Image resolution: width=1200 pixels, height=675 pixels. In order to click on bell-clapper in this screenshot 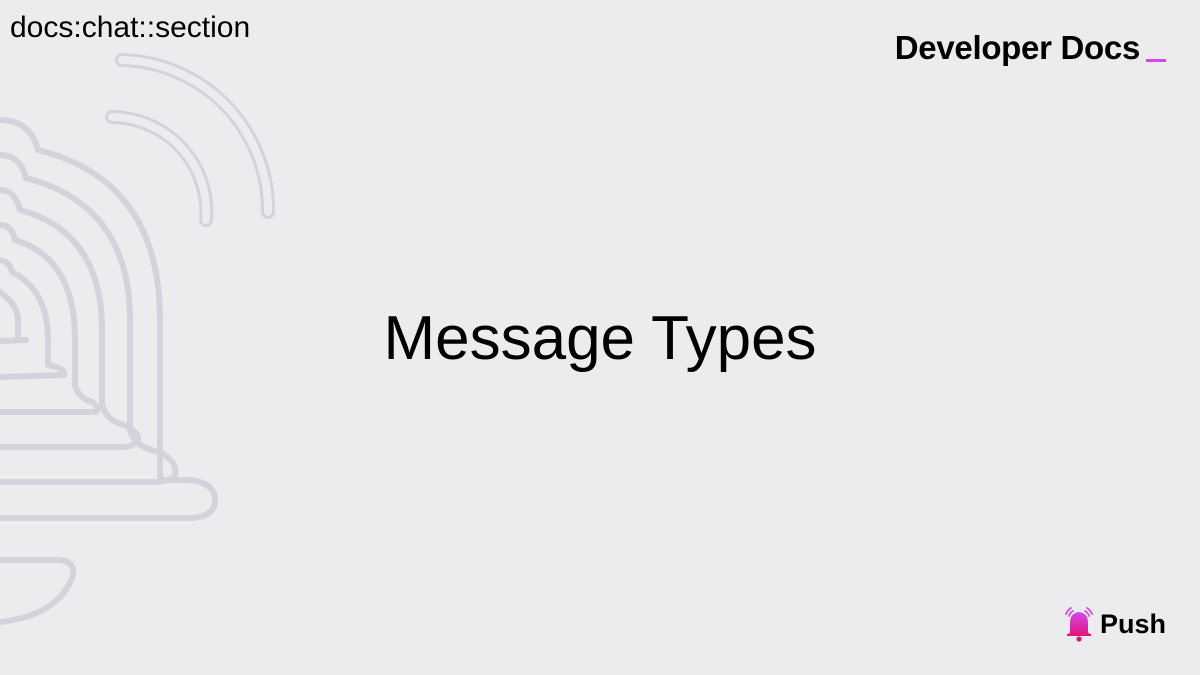, I will do `click(38, 591)`.